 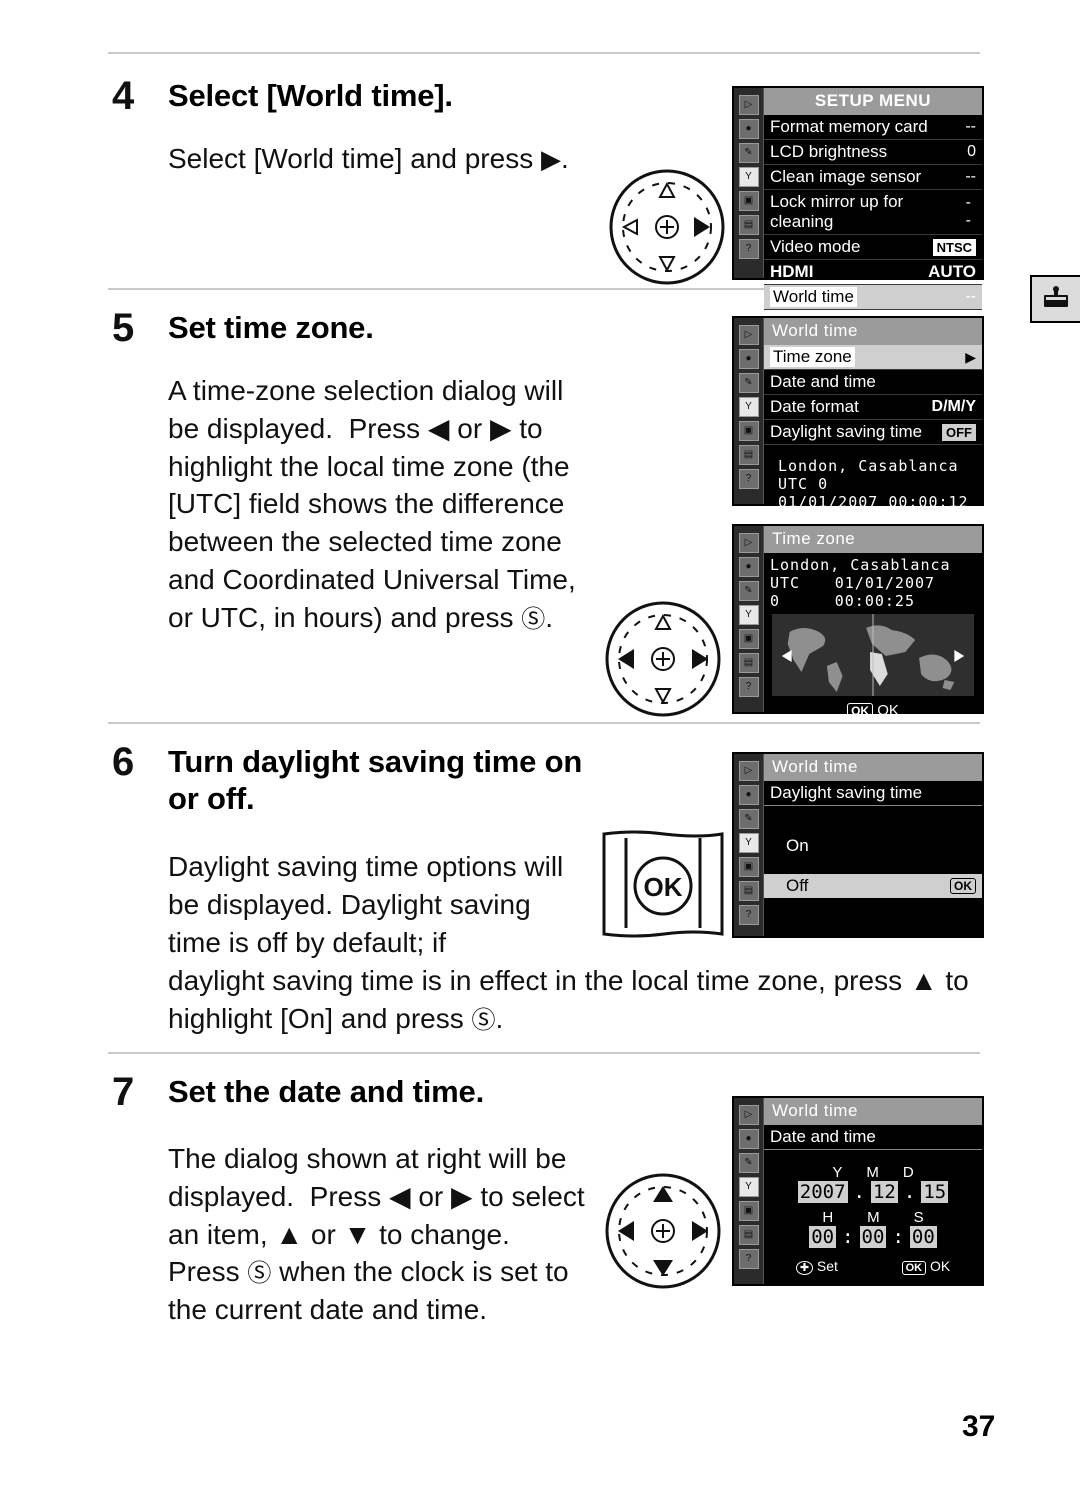 I want to click on retouch-menu-icon-2: ▣, so click(x=748, y=431).